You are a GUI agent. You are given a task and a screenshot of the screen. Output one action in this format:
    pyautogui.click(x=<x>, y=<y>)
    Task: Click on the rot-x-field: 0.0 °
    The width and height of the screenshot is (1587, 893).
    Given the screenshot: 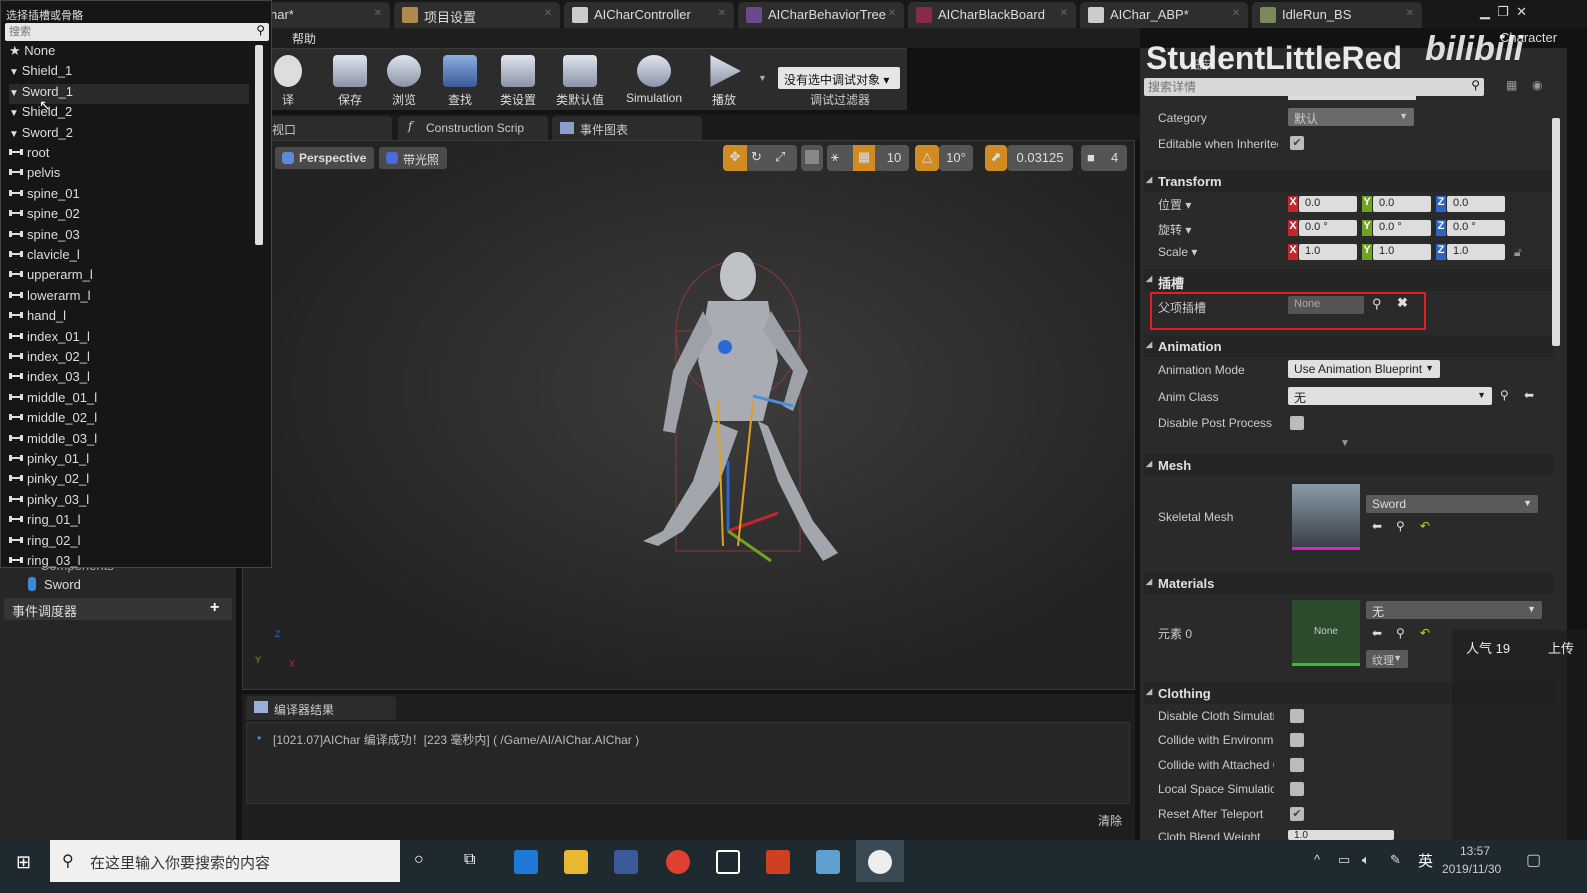 What is the action you would take?
    pyautogui.click(x=1328, y=228)
    